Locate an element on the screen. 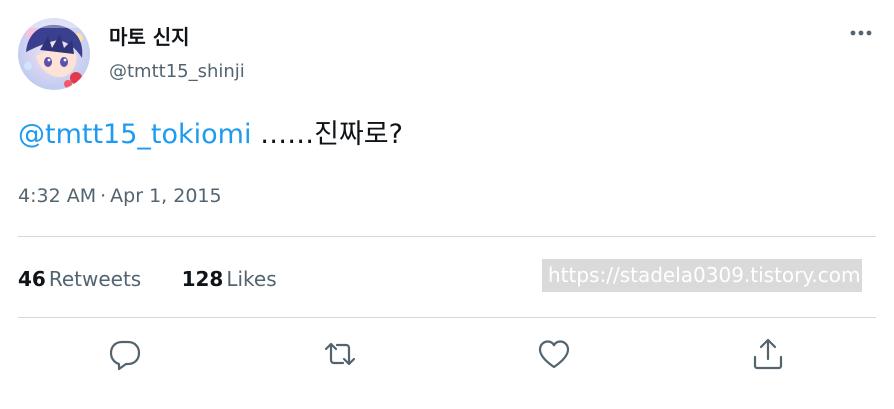 This screenshot has width=894, height=409. reply-button is located at coordinates (125, 354).